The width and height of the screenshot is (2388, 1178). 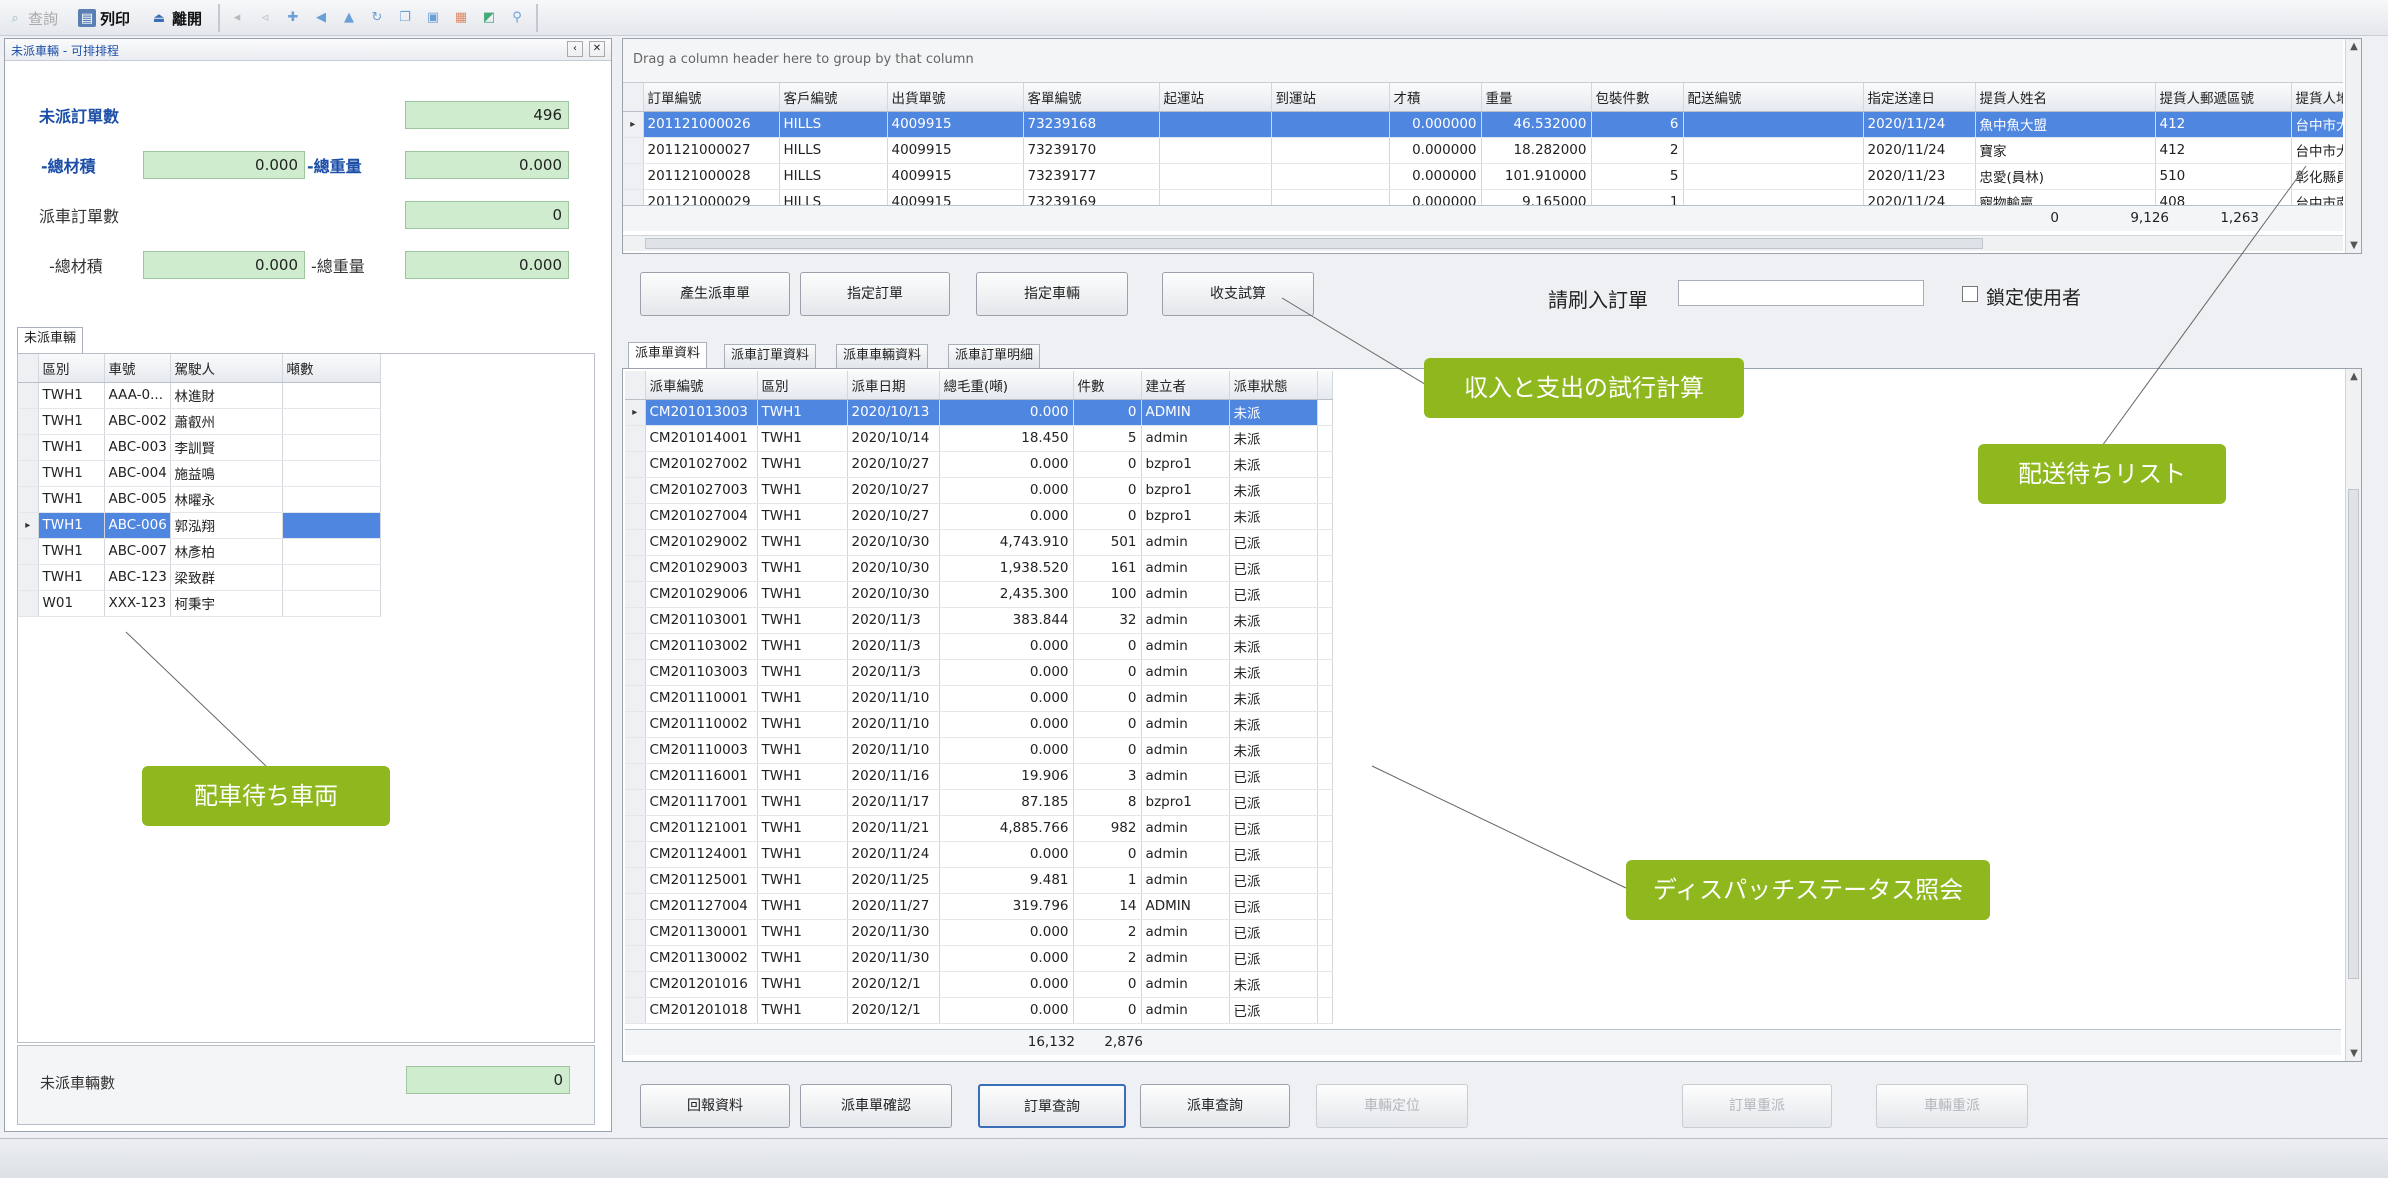 What do you see at coordinates (266, 796) in the screenshot?
I see `callout-waiting-vehicles: 配車待ち車両` at bounding box center [266, 796].